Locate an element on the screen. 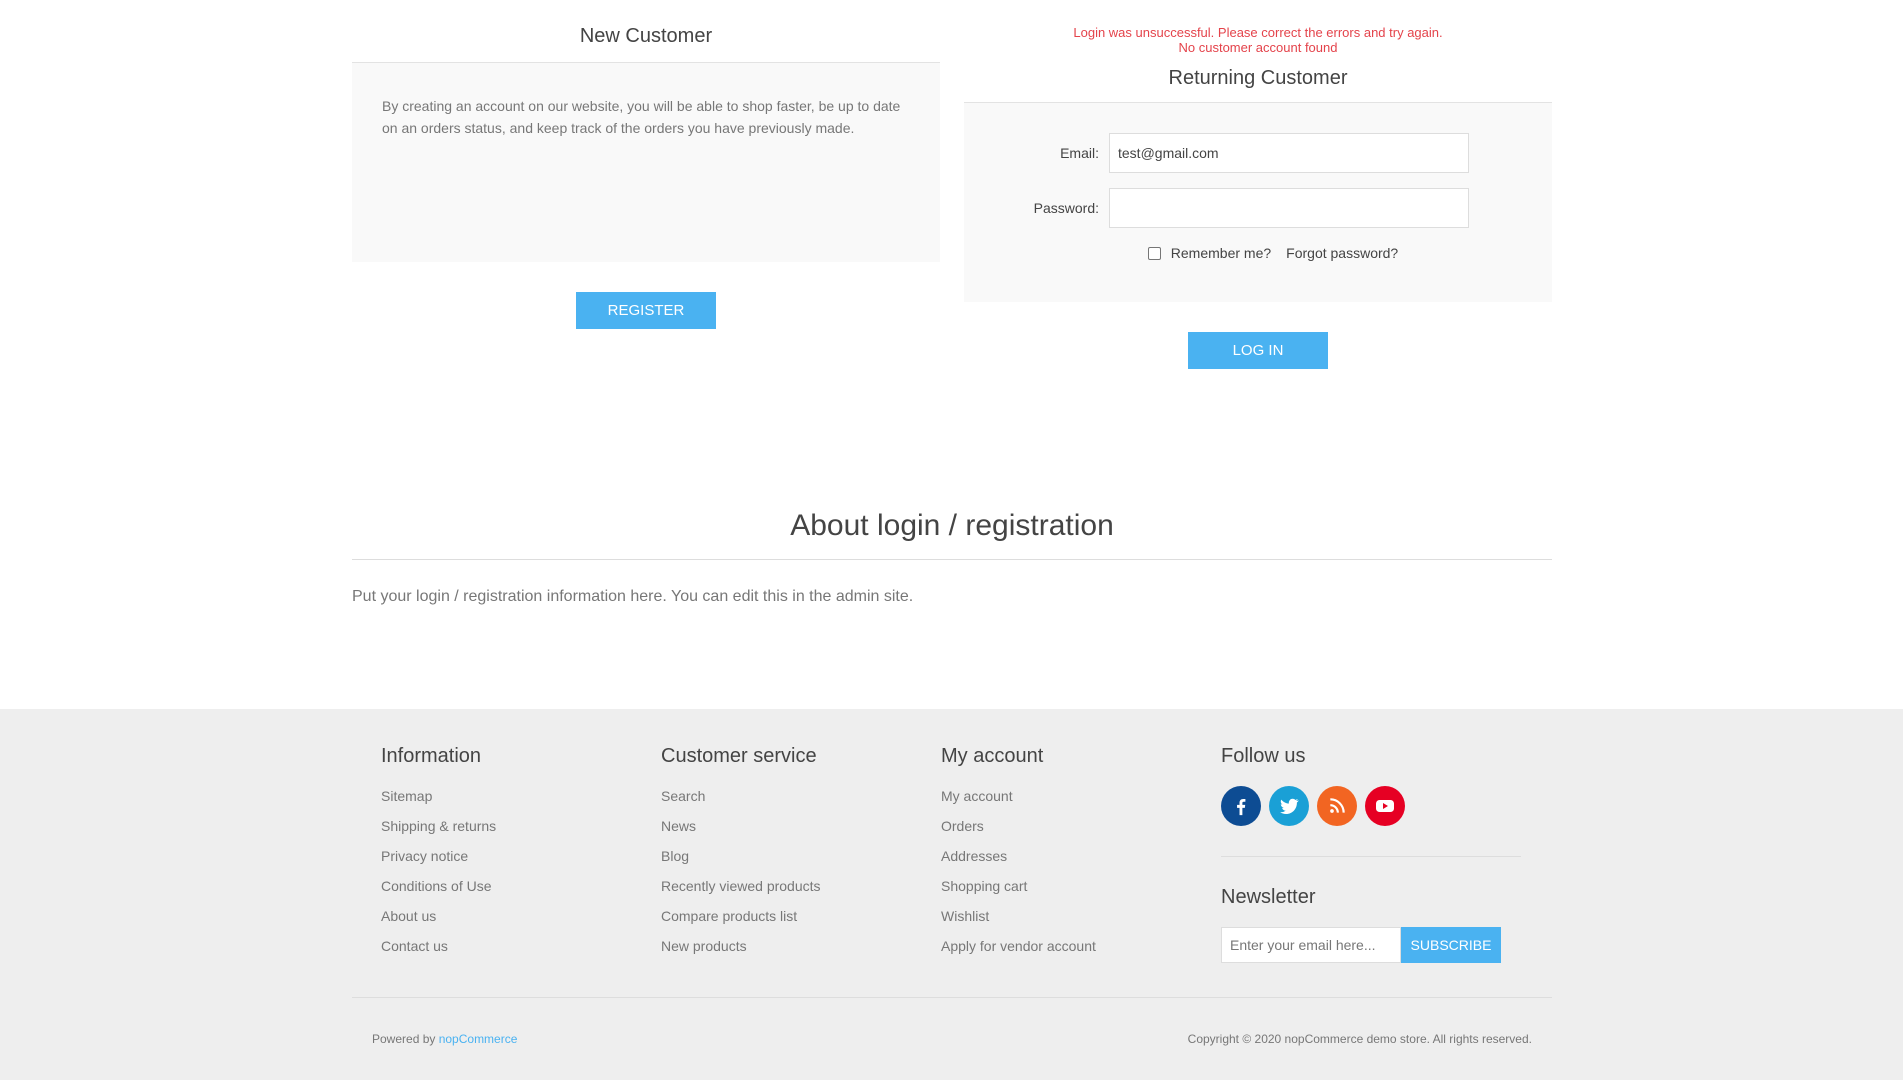 Image resolution: width=1903 pixels, height=1080 pixels. login-button: Log in is located at coordinates (1258, 350).